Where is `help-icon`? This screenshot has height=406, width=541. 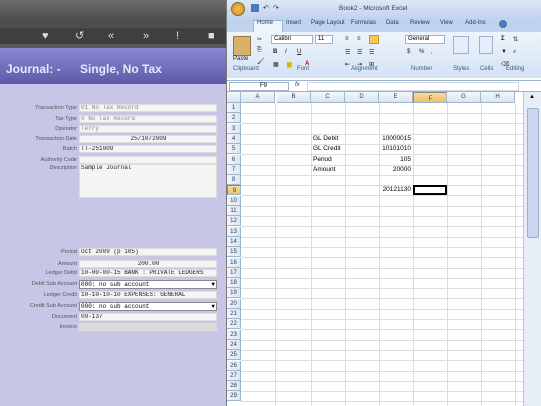
help-icon is located at coordinates (503, 24).